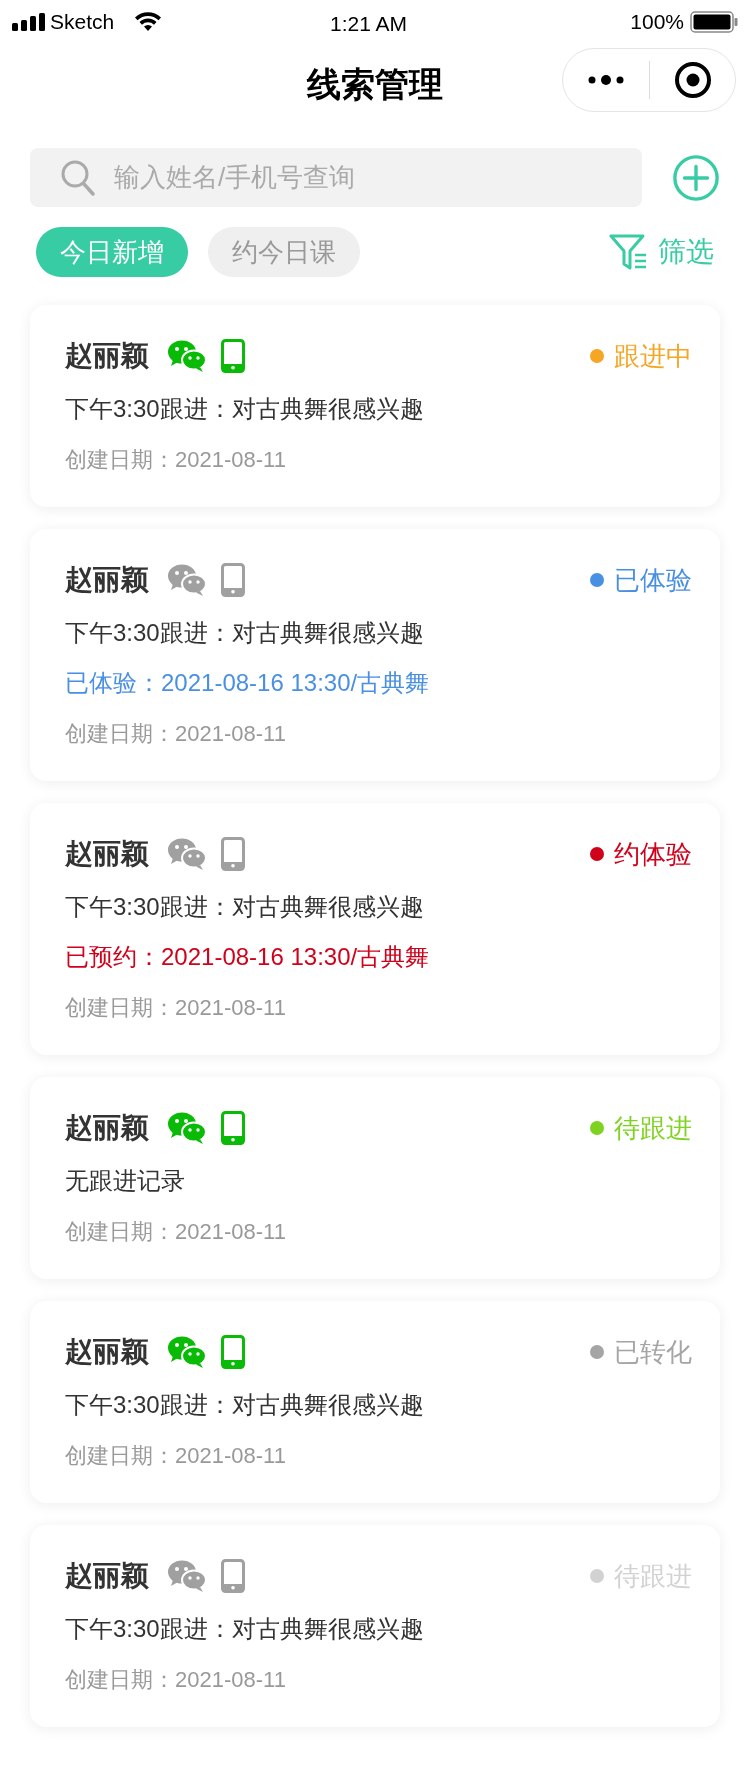 This screenshot has width=750, height=1773. Describe the element at coordinates (29, 22) in the screenshot. I see `signal-icon` at that location.